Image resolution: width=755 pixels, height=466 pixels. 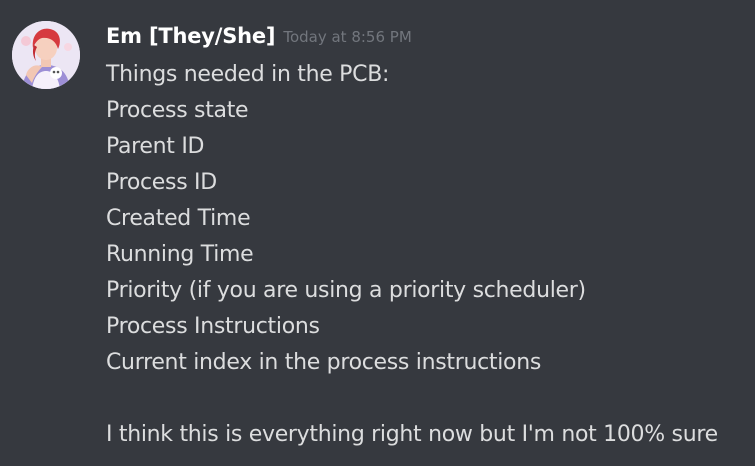 What do you see at coordinates (248, 74) in the screenshot?
I see `message-line: Things needed in the PCB:` at bounding box center [248, 74].